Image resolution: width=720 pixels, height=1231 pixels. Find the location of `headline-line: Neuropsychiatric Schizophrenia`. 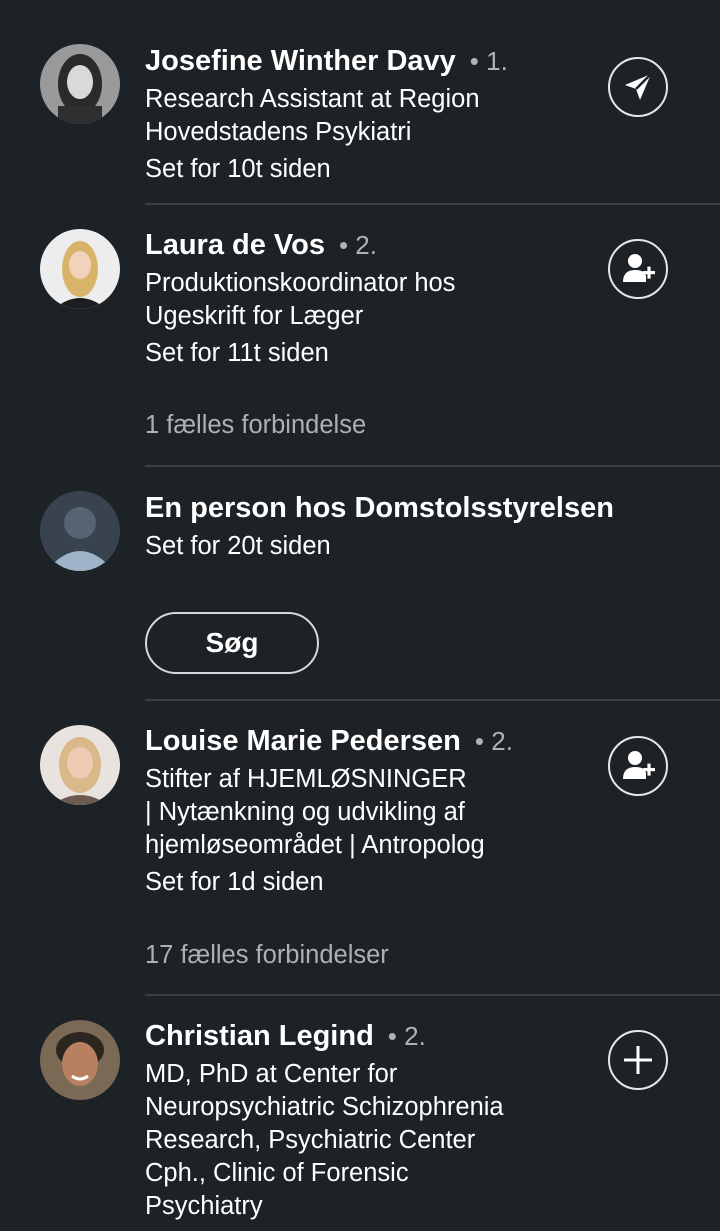

headline-line: Neuropsychiatric Schizophrenia is located at coordinates (324, 1107).